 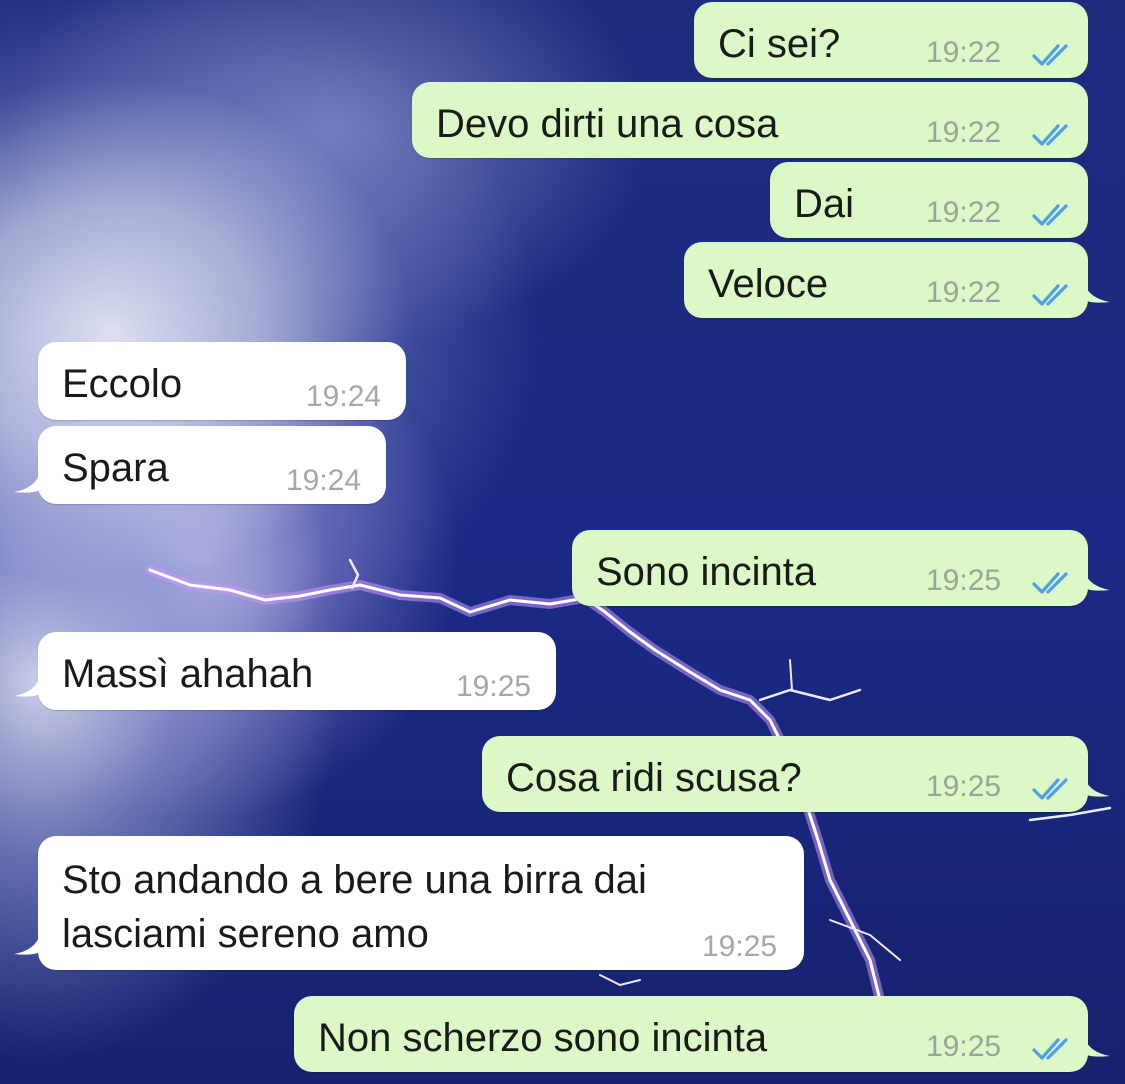 What do you see at coordinates (824, 204) in the screenshot?
I see `message-text: Dai` at bounding box center [824, 204].